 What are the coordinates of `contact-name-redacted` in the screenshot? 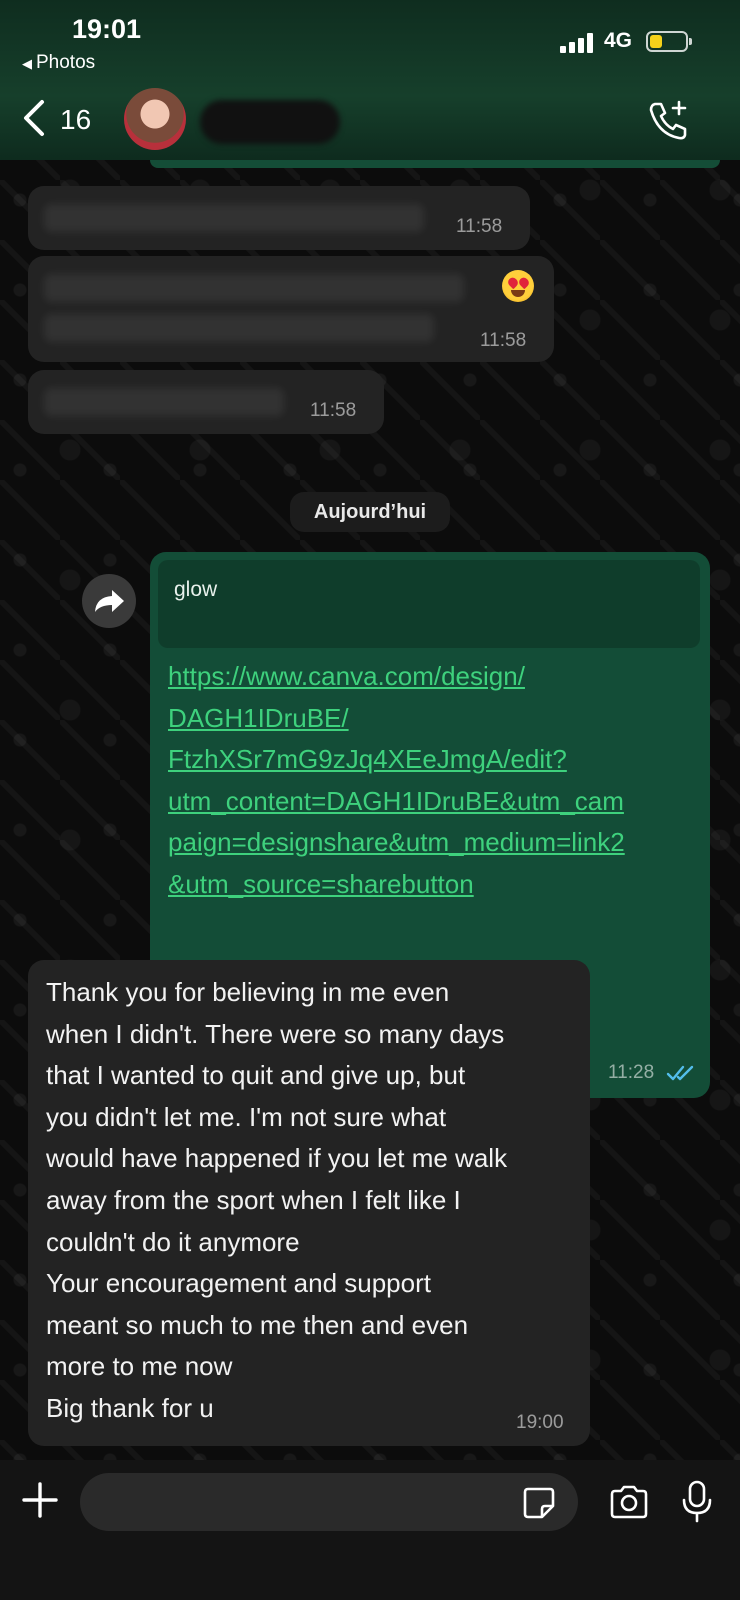 It's located at (270, 122).